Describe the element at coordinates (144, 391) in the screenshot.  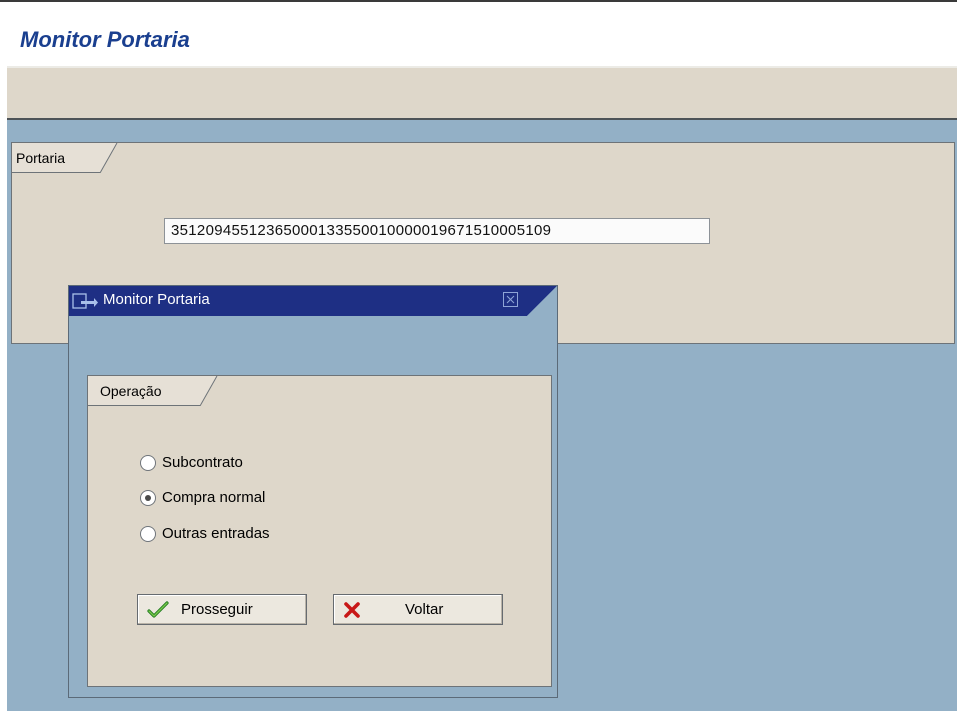
I see `operacao-group-label: Operação` at that location.